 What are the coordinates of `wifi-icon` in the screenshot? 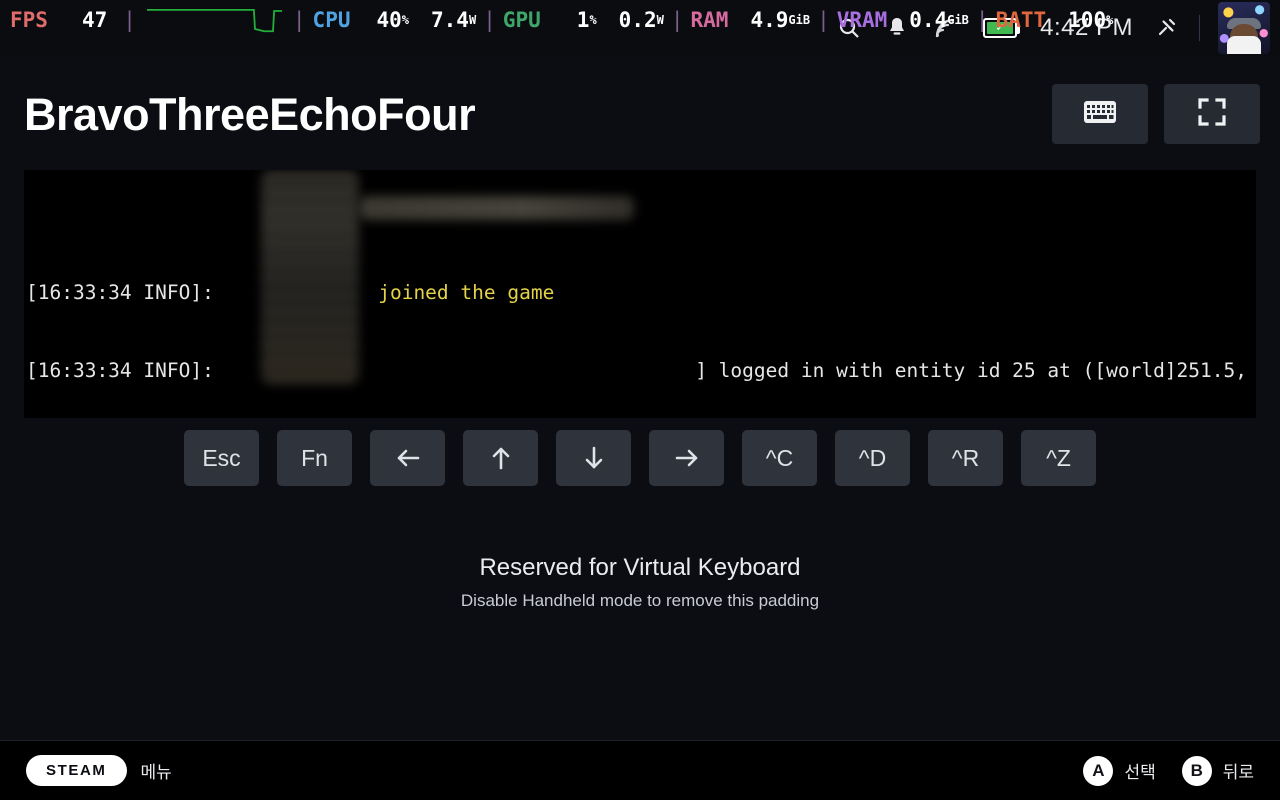 It's located at (945, 28).